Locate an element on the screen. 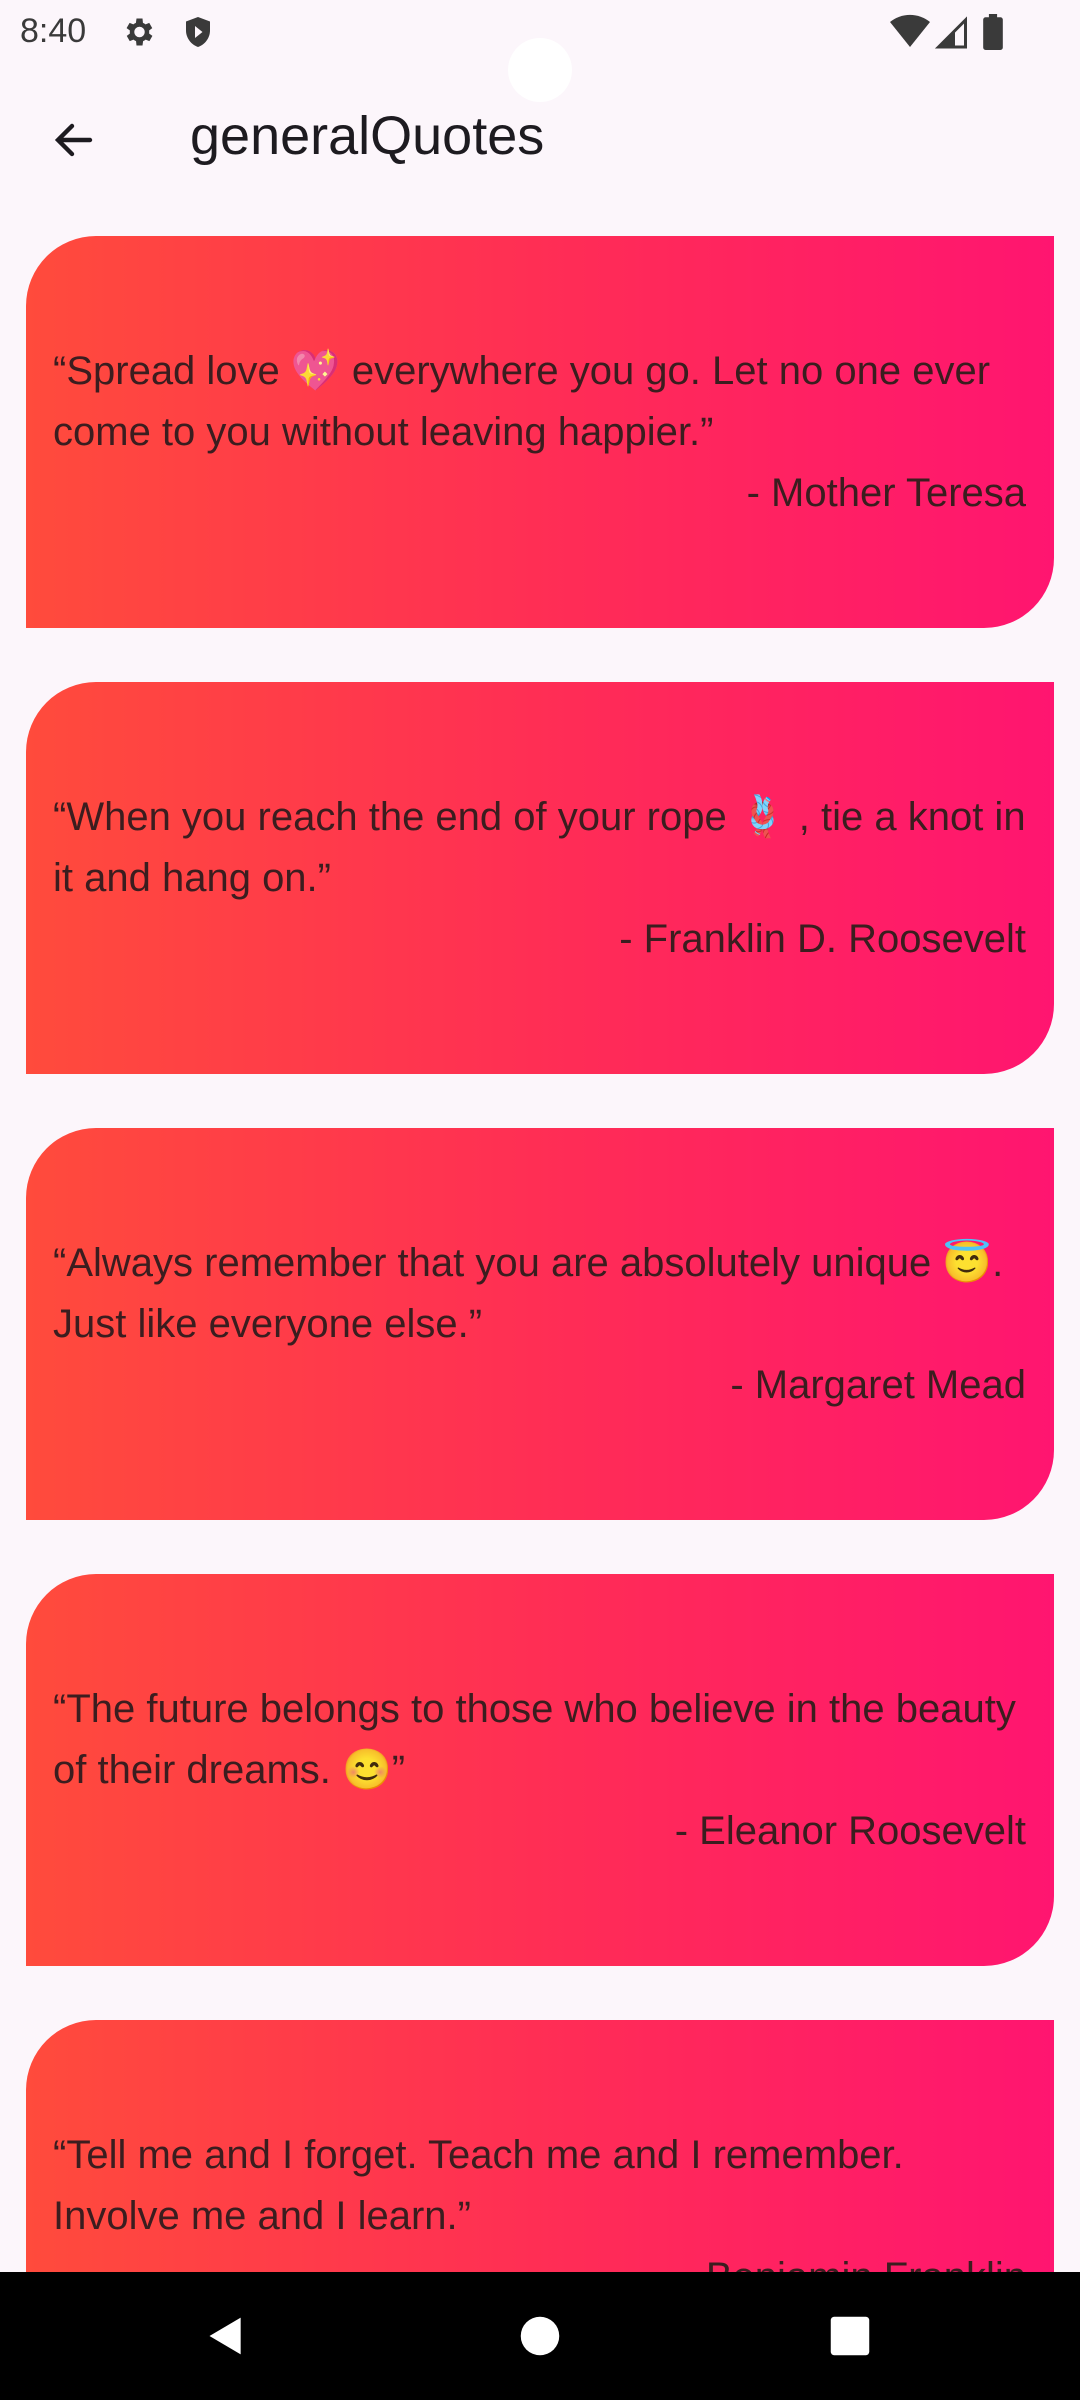  system-nav-bar is located at coordinates (540, 2336).